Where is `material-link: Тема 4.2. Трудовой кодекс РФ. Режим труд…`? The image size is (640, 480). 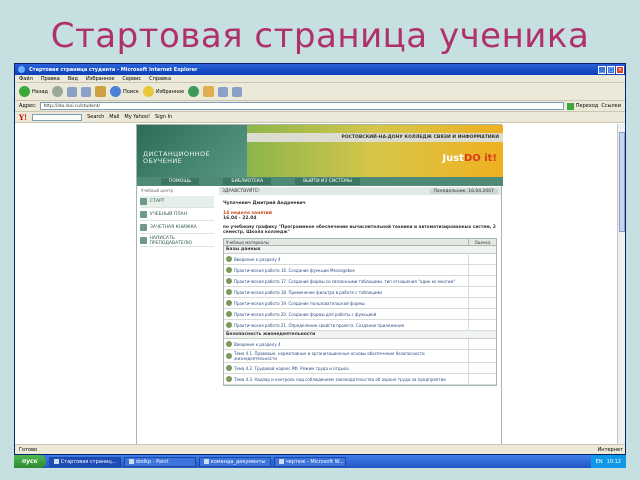 material-link: Тема 4.2. Трудовой кодекс РФ. Режим труд… is located at coordinates (346, 368).